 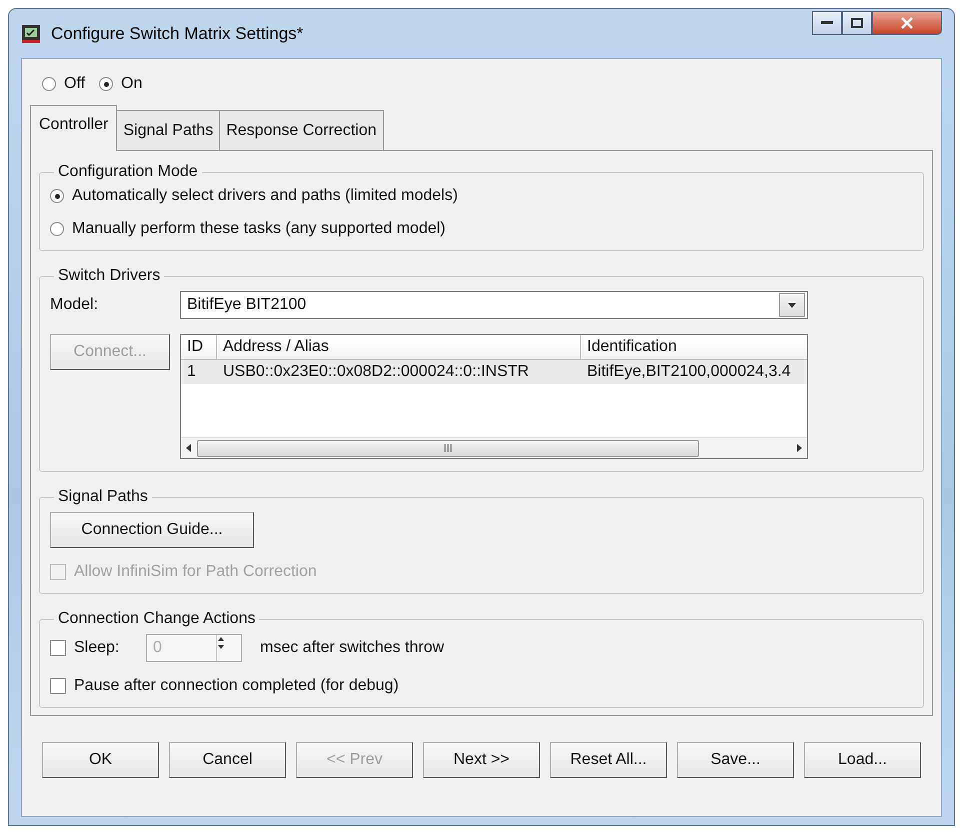 What do you see at coordinates (221, 639) in the screenshot?
I see `spin-up-icon` at bounding box center [221, 639].